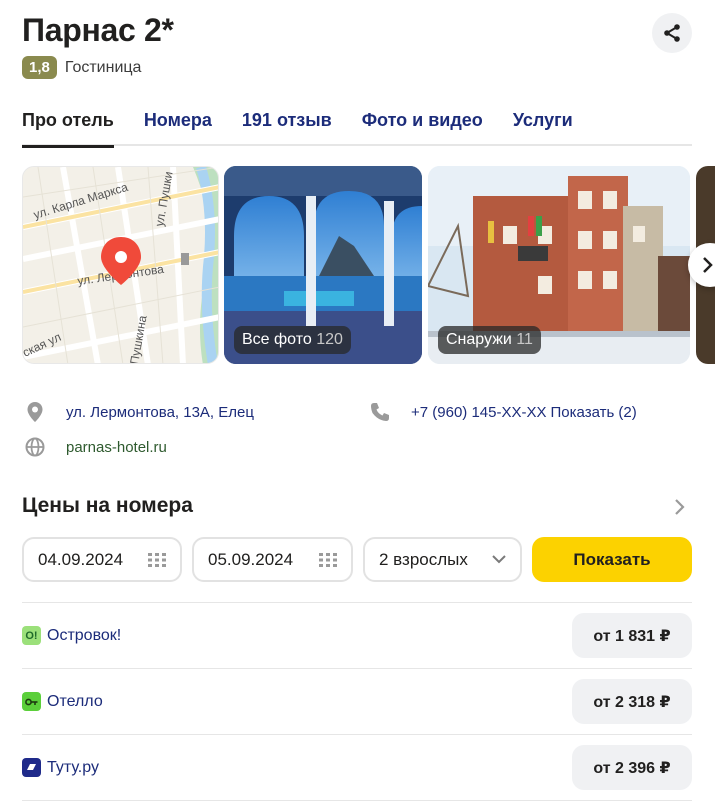 This screenshot has width=715, height=808. What do you see at coordinates (287, 127) in the screenshot?
I see `tab-reviews: 191 отзыв` at bounding box center [287, 127].